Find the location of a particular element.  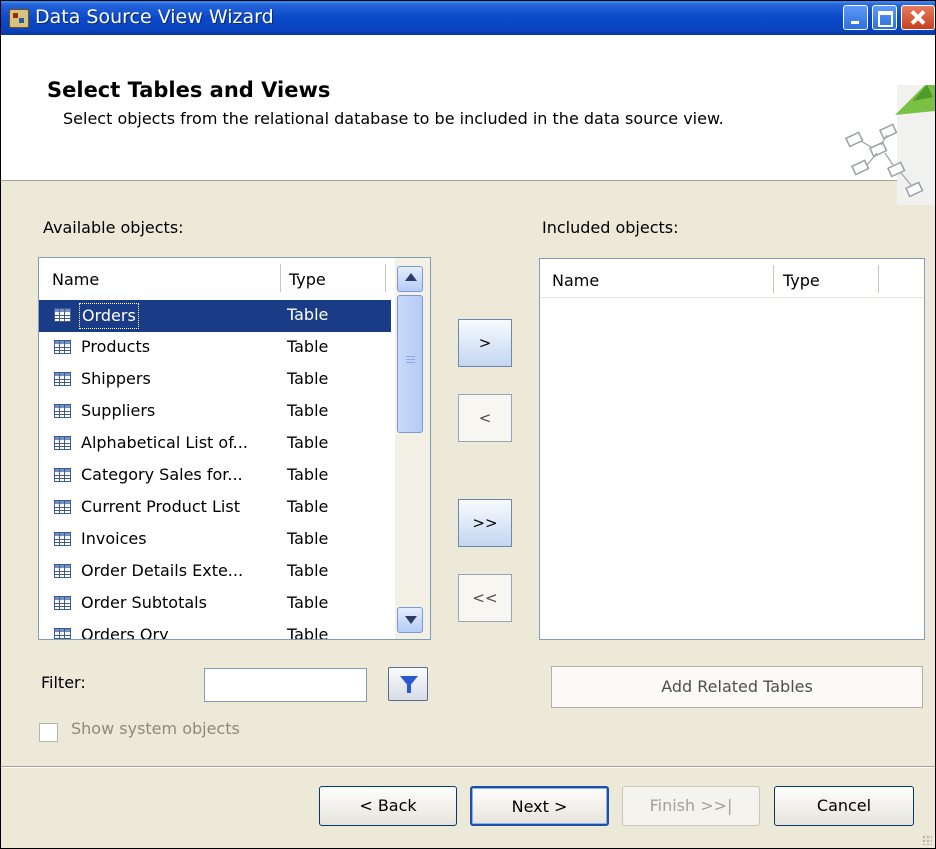

show-system-objects-label: Show system objects is located at coordinates (155, 728).